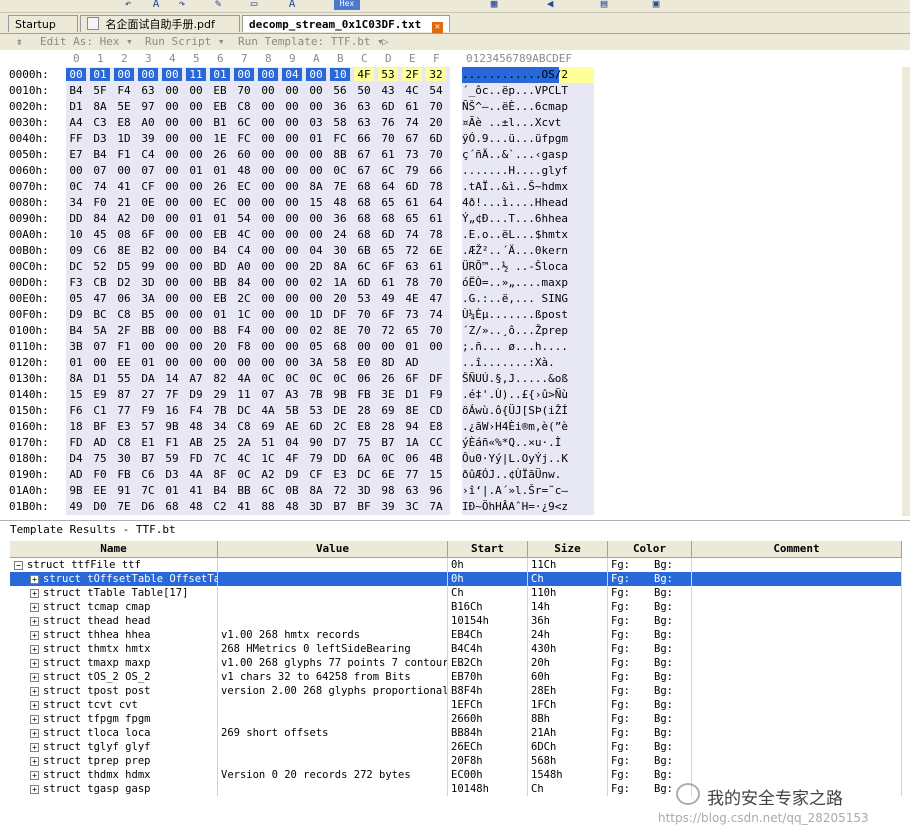 This screenshot has width=910, height=835. What do you see at coordinates (456, 607) in the screenshot?
I see `template-row: + struct tcmap cmap B16Ch 14h Fg: Bg:` at bounding box center [456, 607].